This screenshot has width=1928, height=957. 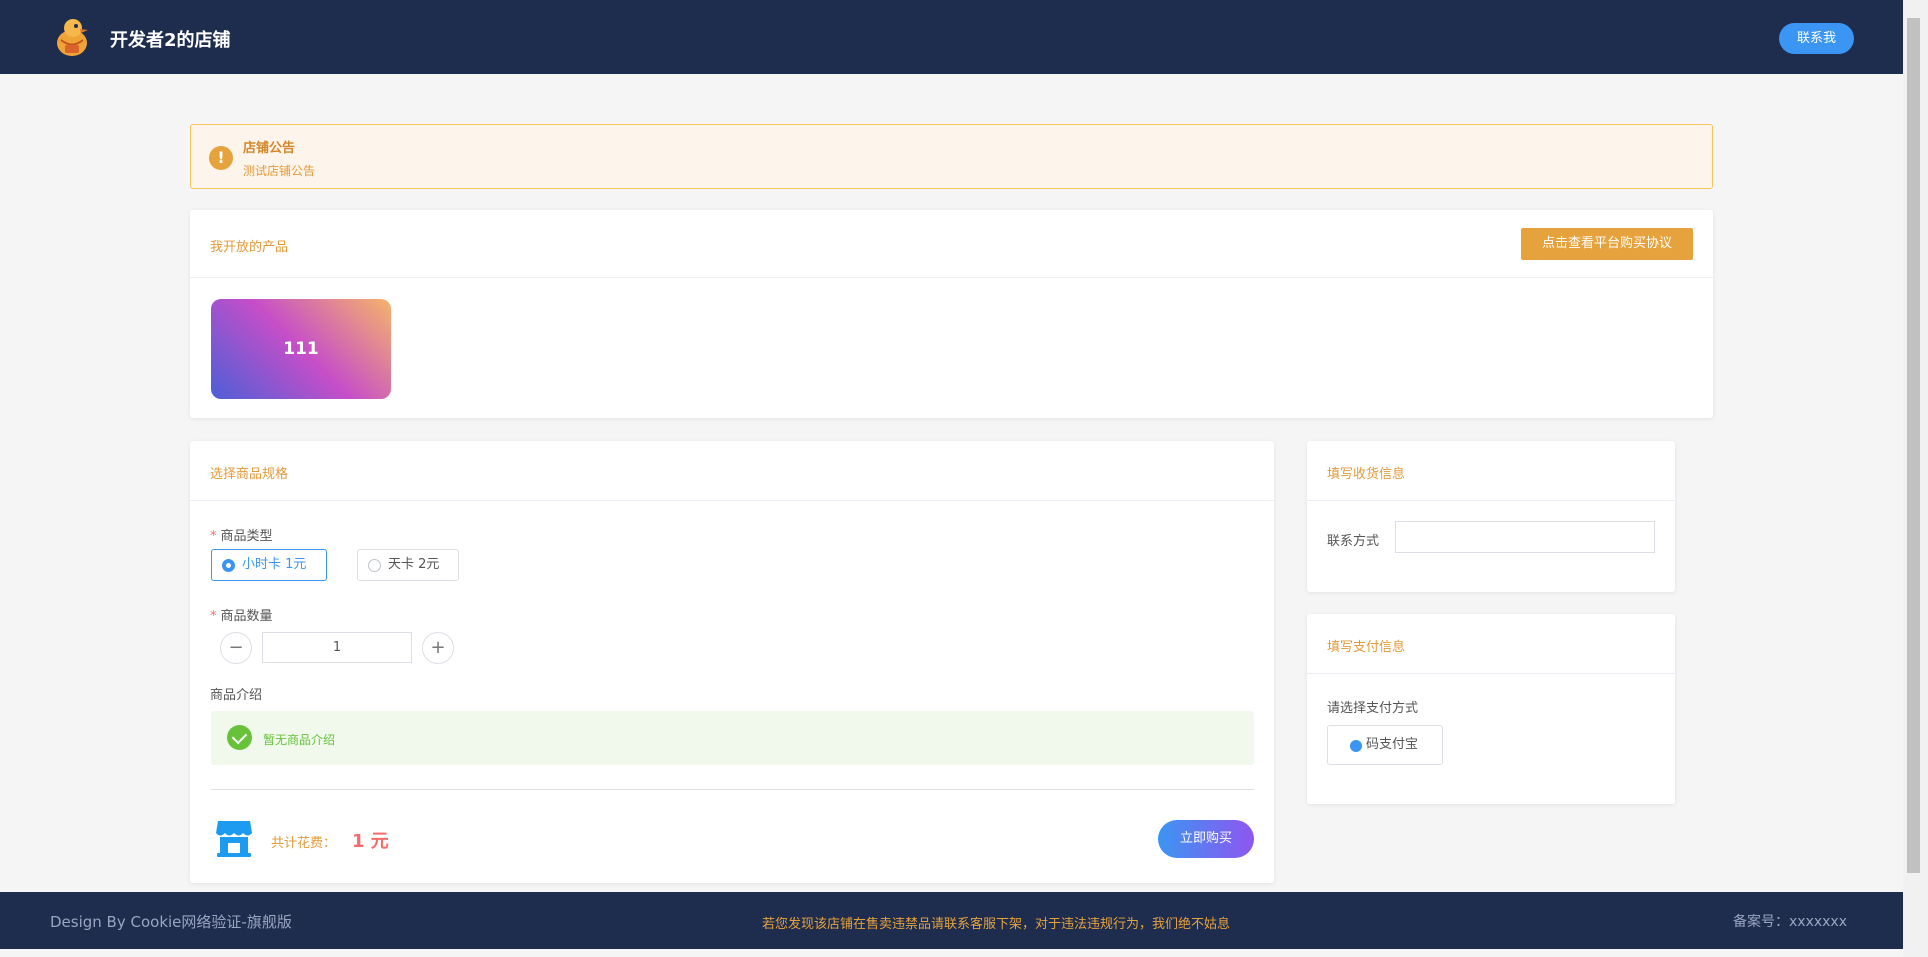 What do you see at coordinates (374, 565) in the screenshot?
I see `radio-unchecked-icon` at bounding box center [374, 565].